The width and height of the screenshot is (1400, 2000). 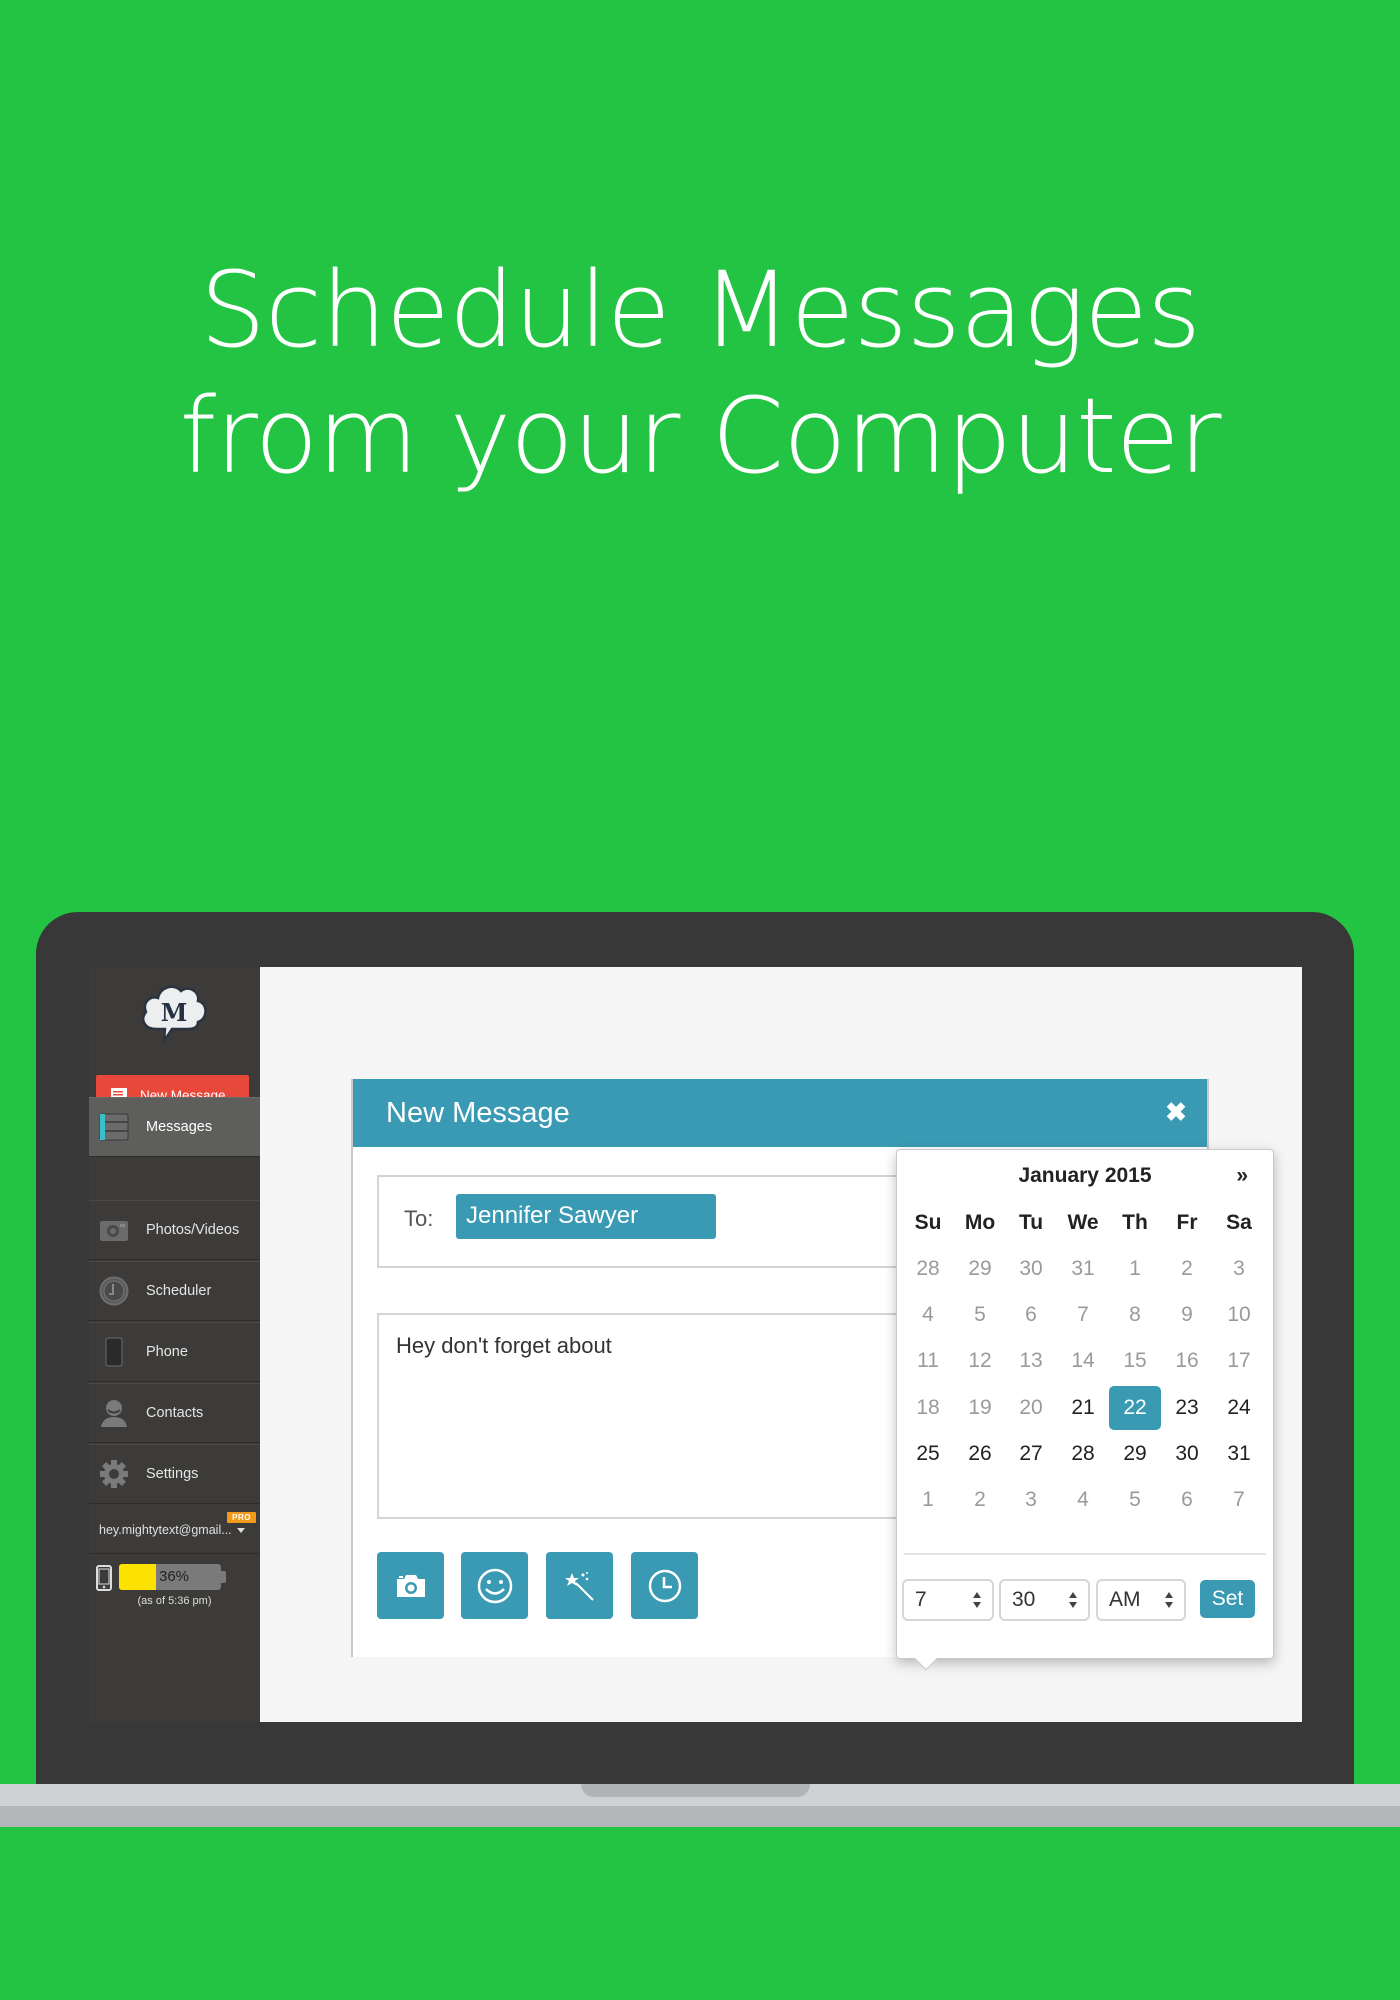 I want to click on weekday-label: Su, so click(x=928, y=1222).